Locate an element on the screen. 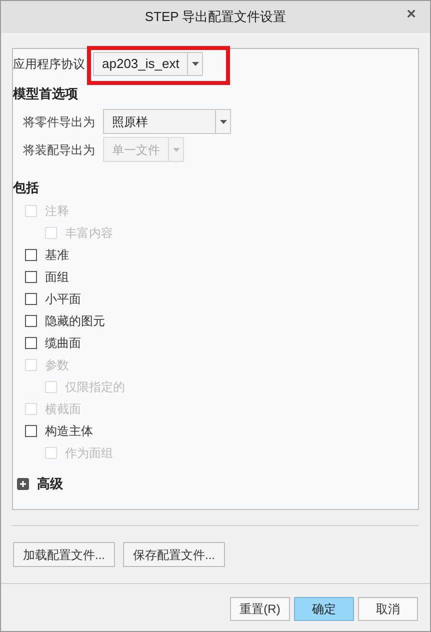 This screenshot has height=632, width=431. dialog-button: 确定 is located at coordinates (324, 609).